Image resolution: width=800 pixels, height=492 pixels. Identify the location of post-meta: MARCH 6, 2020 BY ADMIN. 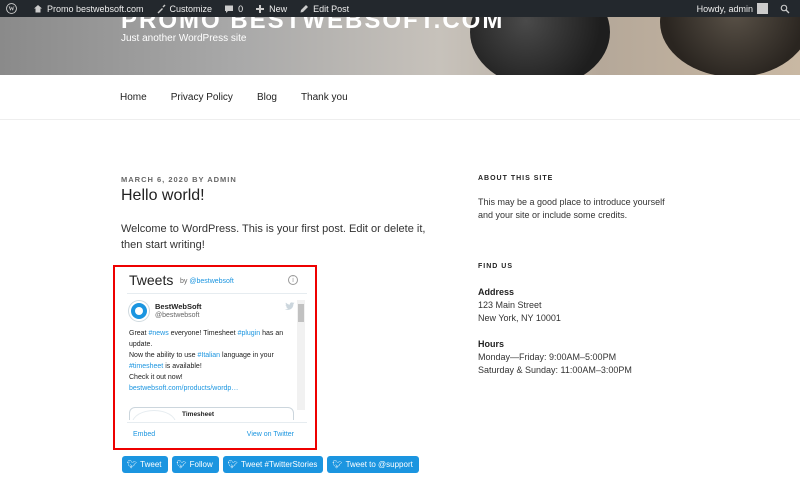
(179, 179).